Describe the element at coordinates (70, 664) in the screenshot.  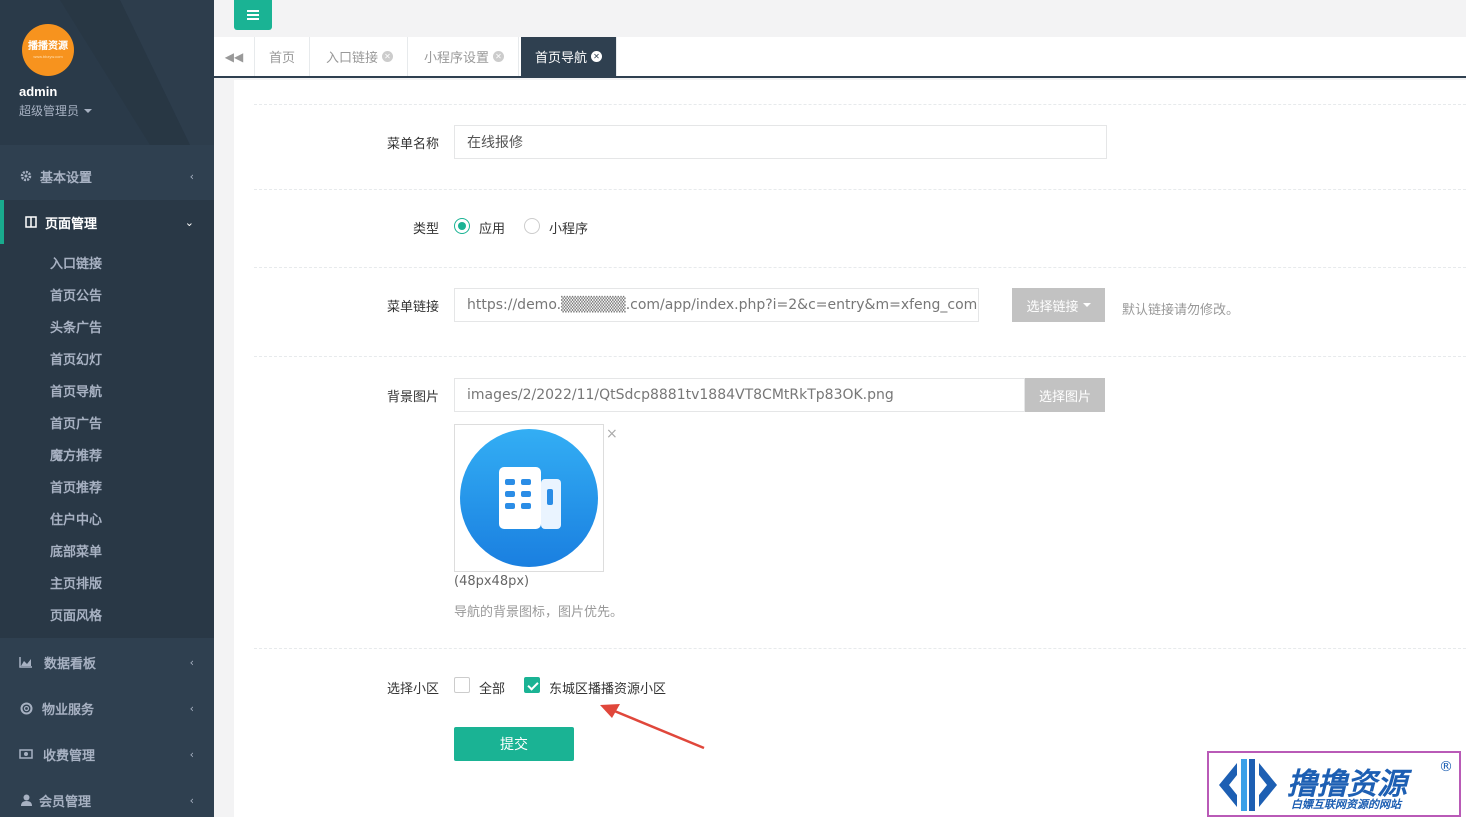
I see `sidebar-item-label: 数据看板` at that location.